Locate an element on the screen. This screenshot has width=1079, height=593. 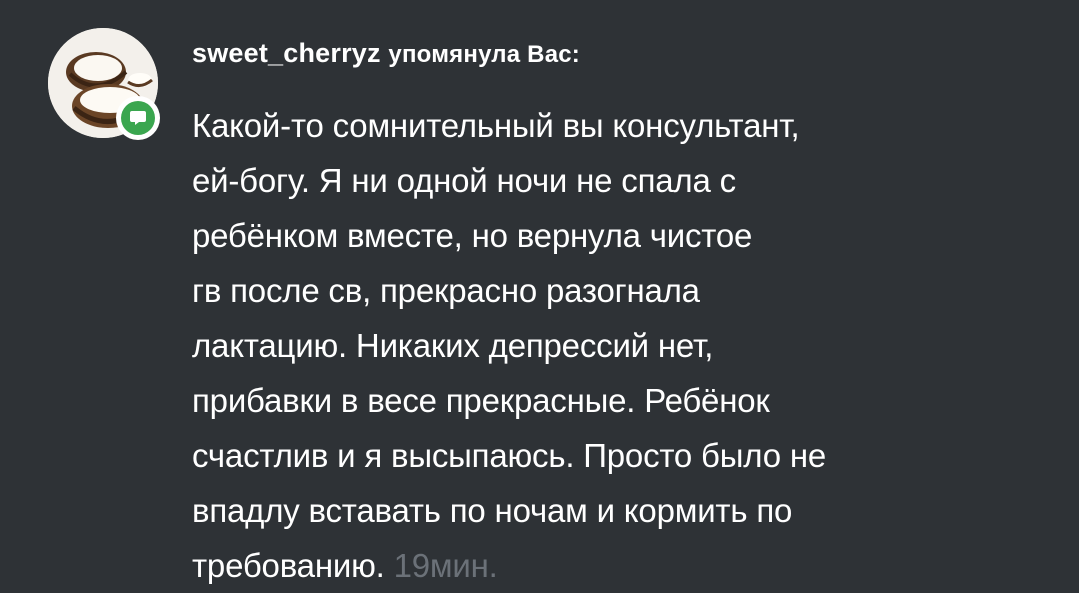
comment-icon is located at coordinates (138, 118).